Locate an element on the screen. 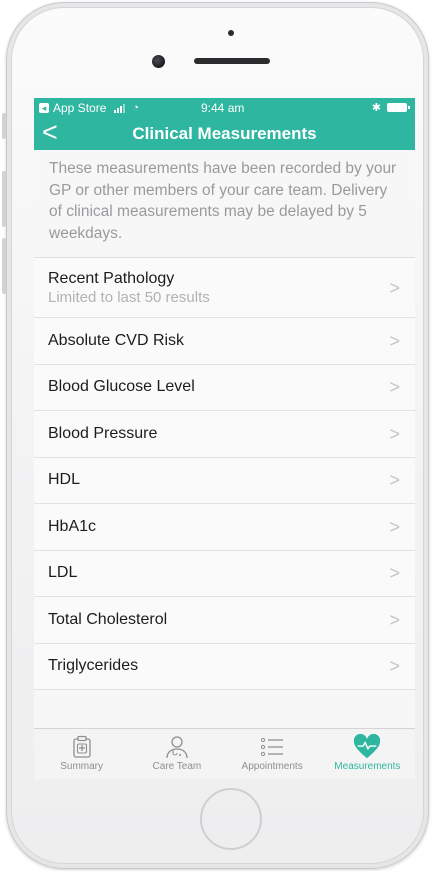  status-time: 9:44 am is located at coordinates (223, 108).